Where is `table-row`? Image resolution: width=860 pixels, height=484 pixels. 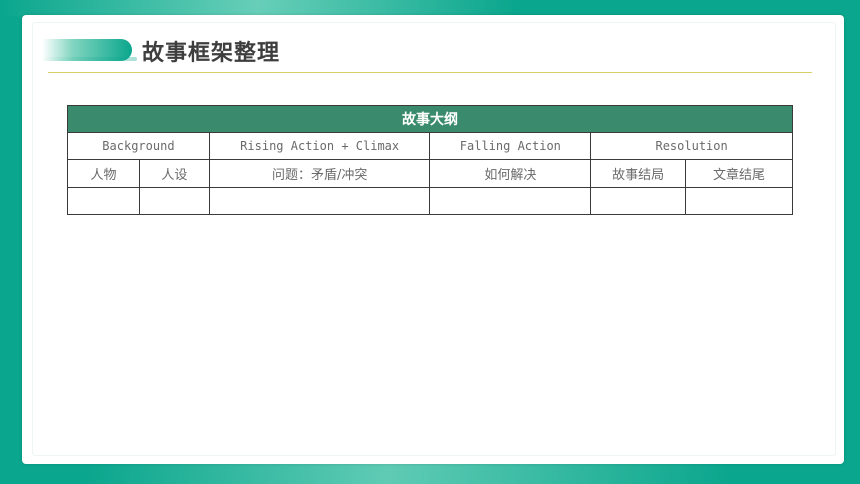 table-row is located at coordinates (430, 201).